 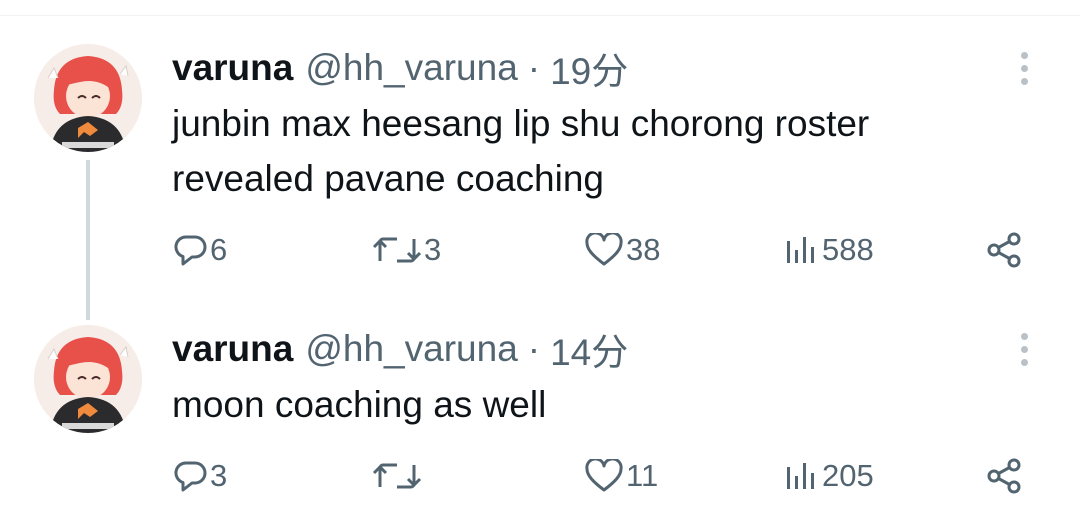 I want to click on like-count: 11, so click(x=642, y=475).